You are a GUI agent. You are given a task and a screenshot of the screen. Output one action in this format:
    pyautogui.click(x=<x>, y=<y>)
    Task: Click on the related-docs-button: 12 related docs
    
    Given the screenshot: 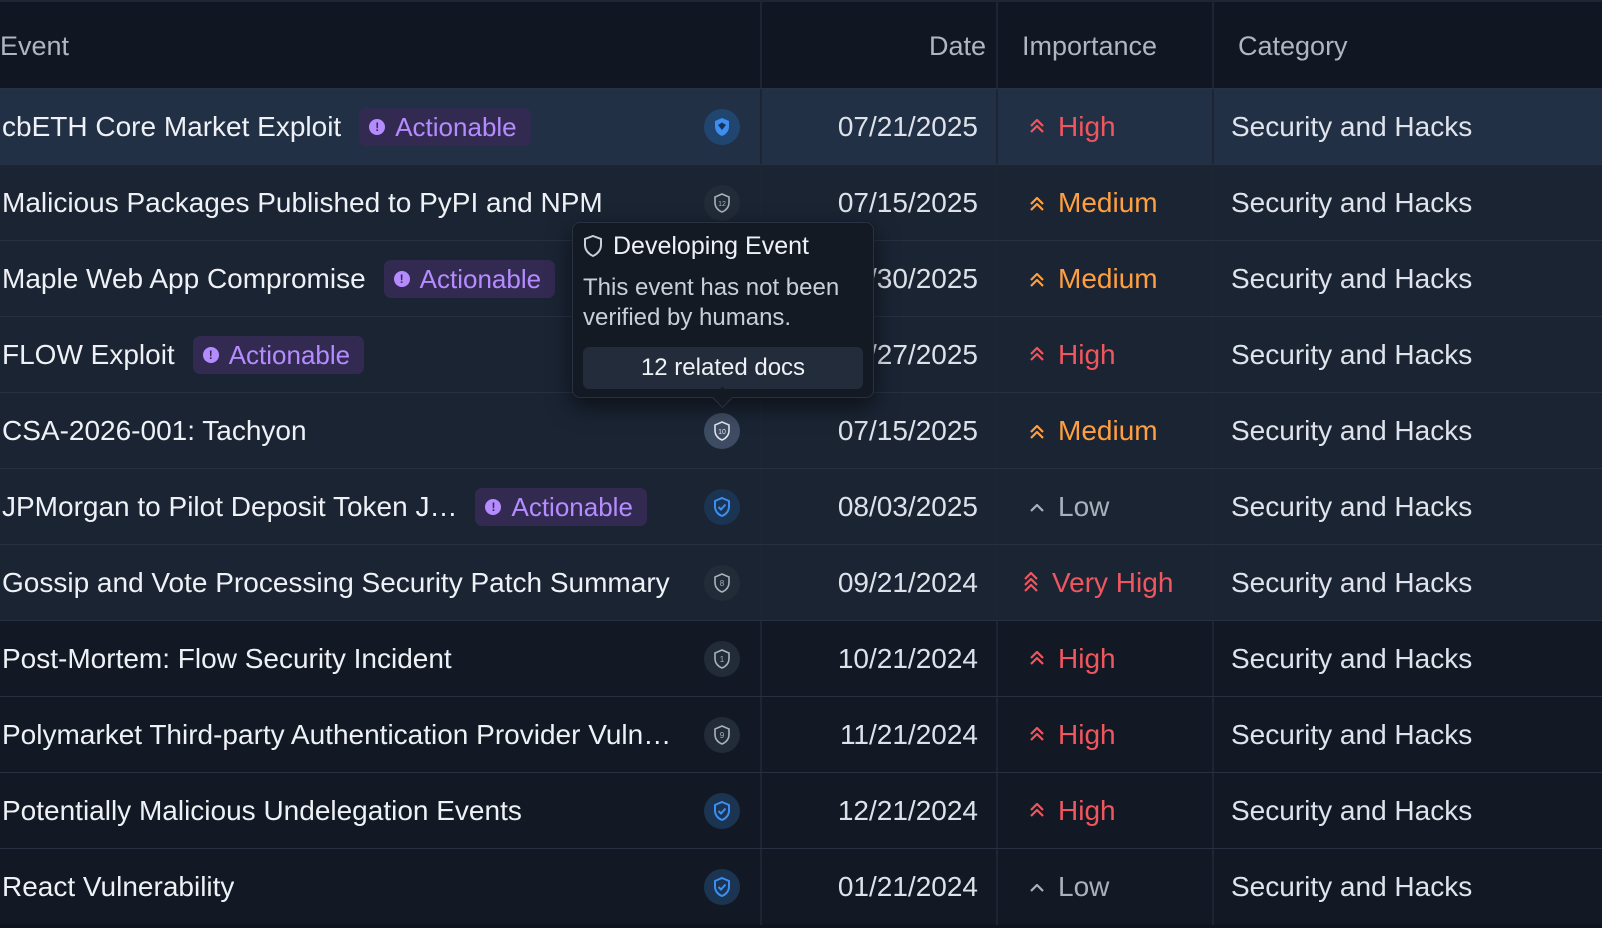 What is the action you would take?
    pyautogui.click(x=723, y=368)
    